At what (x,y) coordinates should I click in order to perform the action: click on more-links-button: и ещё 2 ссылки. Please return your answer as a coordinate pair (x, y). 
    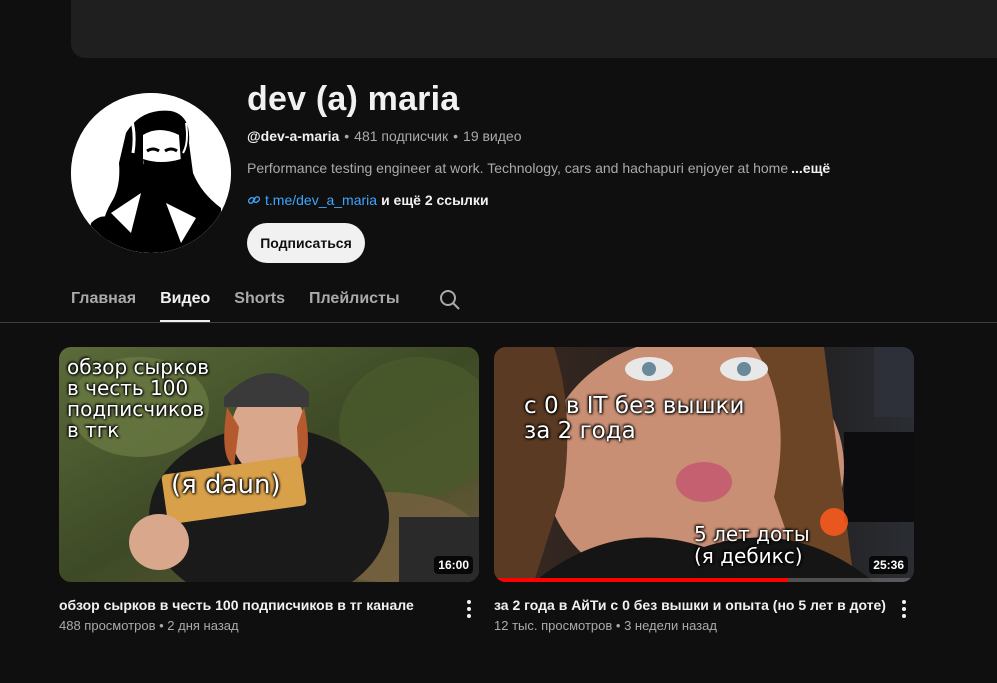
    Looking at the image, I should click on (434, 200).